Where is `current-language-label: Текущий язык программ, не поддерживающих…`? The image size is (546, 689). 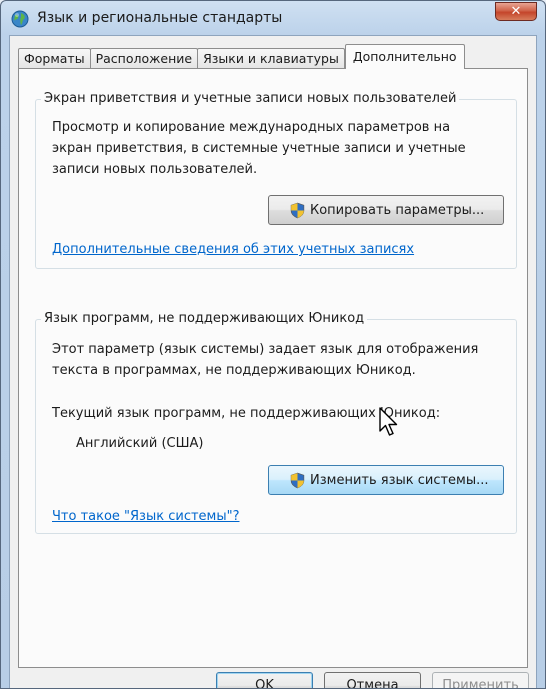
current-language-label: Текущий язык программ, не поддерживающих… is located at coordinates (246, 413).